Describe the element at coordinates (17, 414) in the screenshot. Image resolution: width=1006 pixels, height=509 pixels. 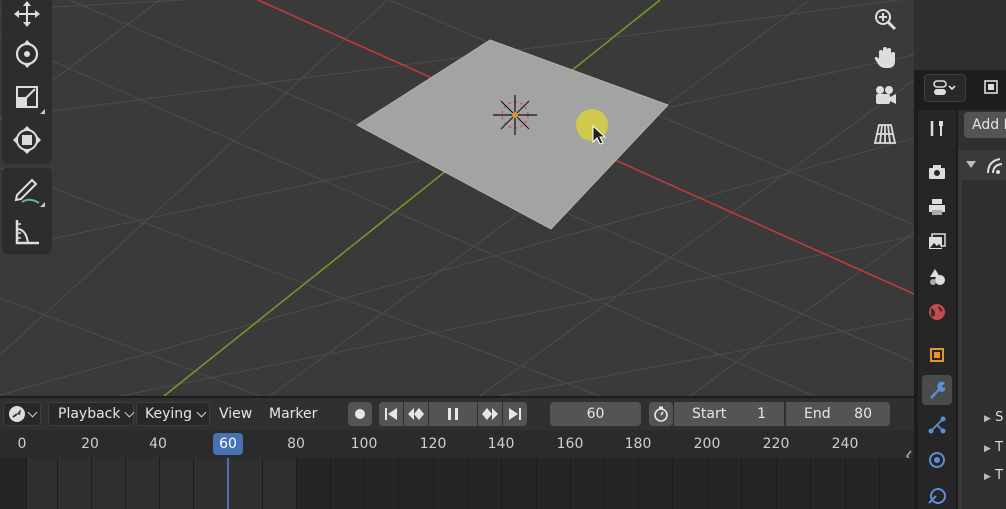
I see `clock-icon` at that location.